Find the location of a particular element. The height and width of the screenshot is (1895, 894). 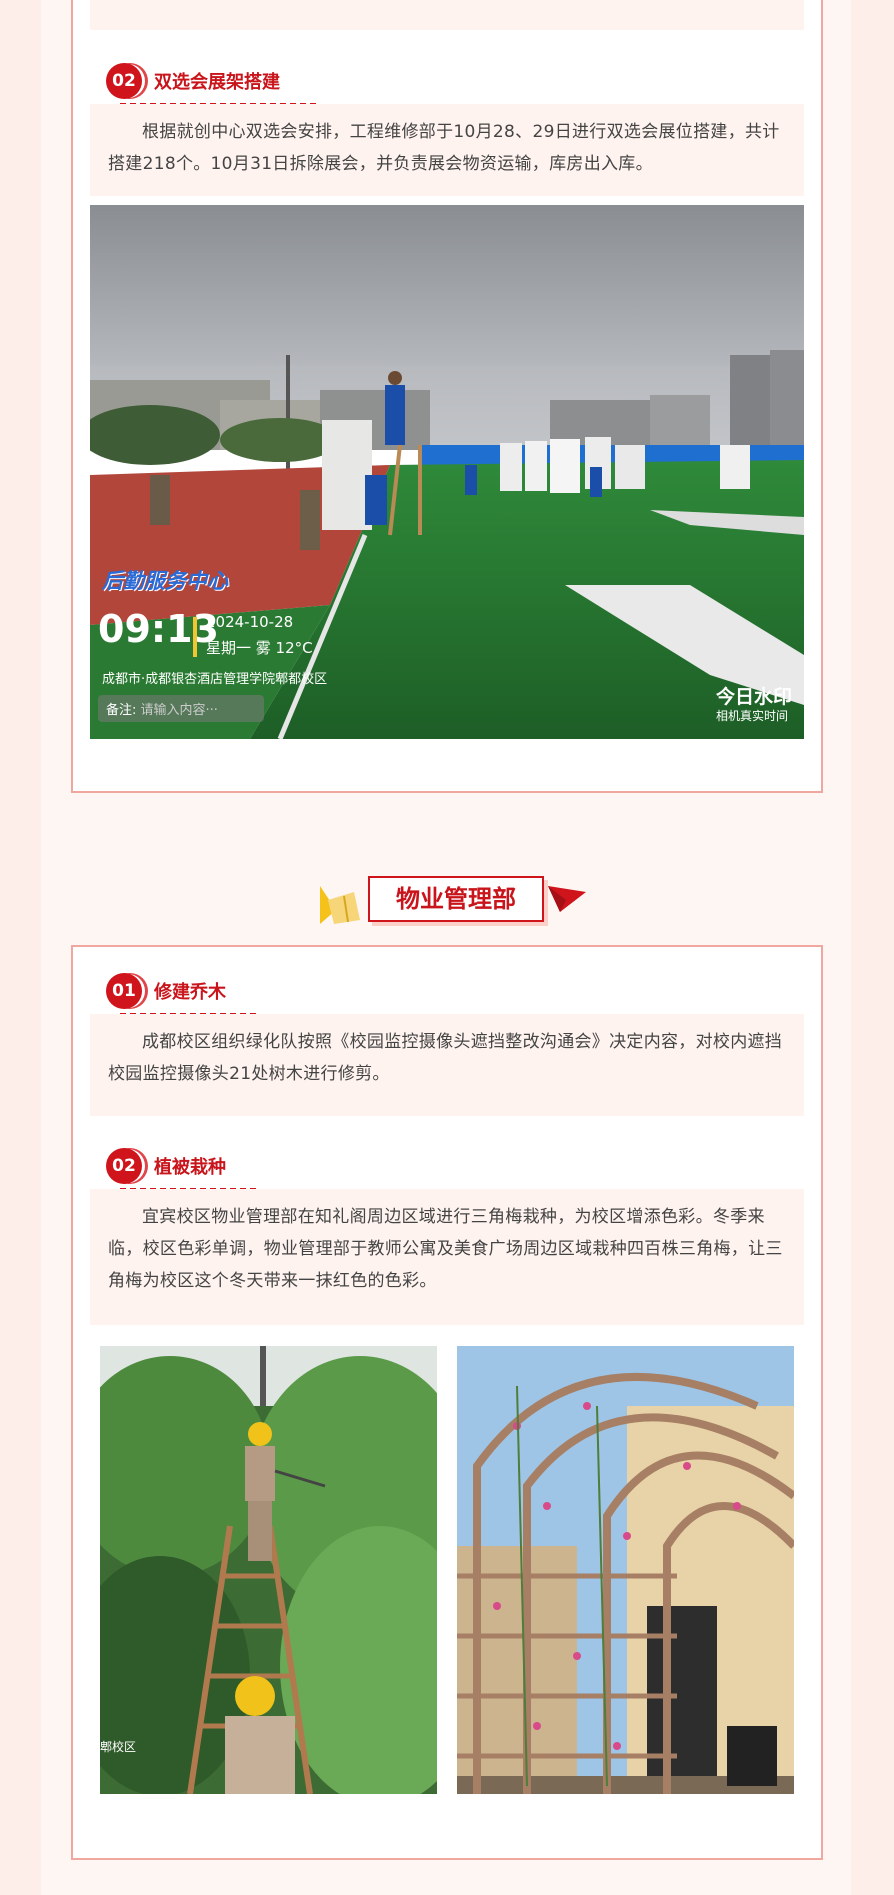

subheading-title: 植被栽种 is located at coordinates (190, 1167).